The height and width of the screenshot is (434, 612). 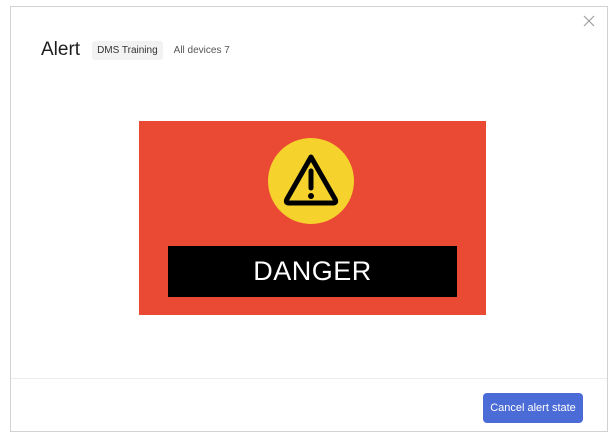 What do you see at coordinates (201, 50) in the screenshot?
I see `devices-count: All devices 7` at bounding box center [201, 50].